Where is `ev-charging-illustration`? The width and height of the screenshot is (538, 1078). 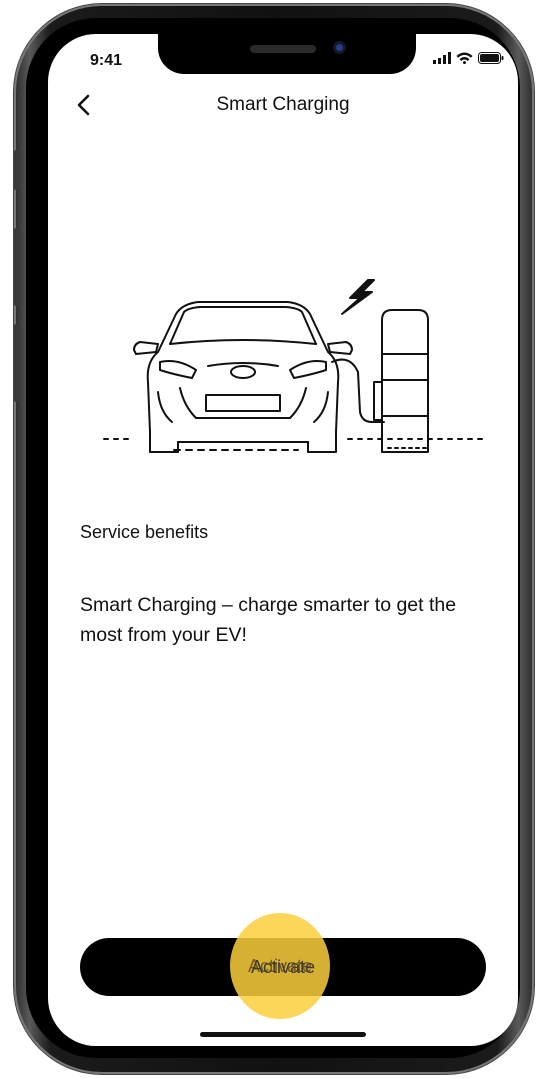 ev-charging-illustration is located at coordinates (296, 366).